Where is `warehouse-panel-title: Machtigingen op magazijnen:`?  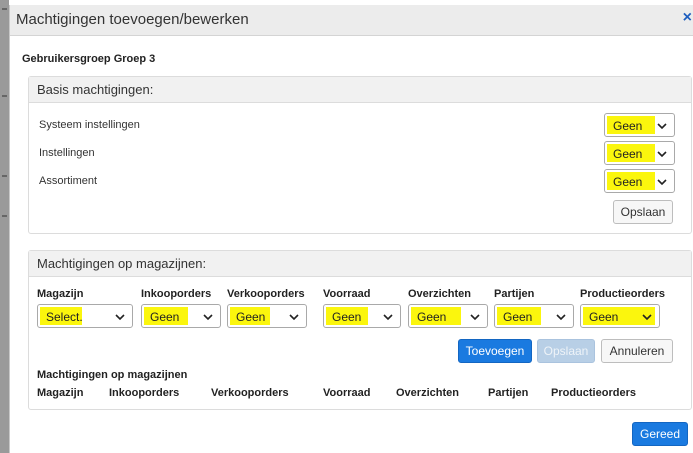 warehouse-panel-title: Machtigingen op magazijnen: is located at coordinates (360, 264).